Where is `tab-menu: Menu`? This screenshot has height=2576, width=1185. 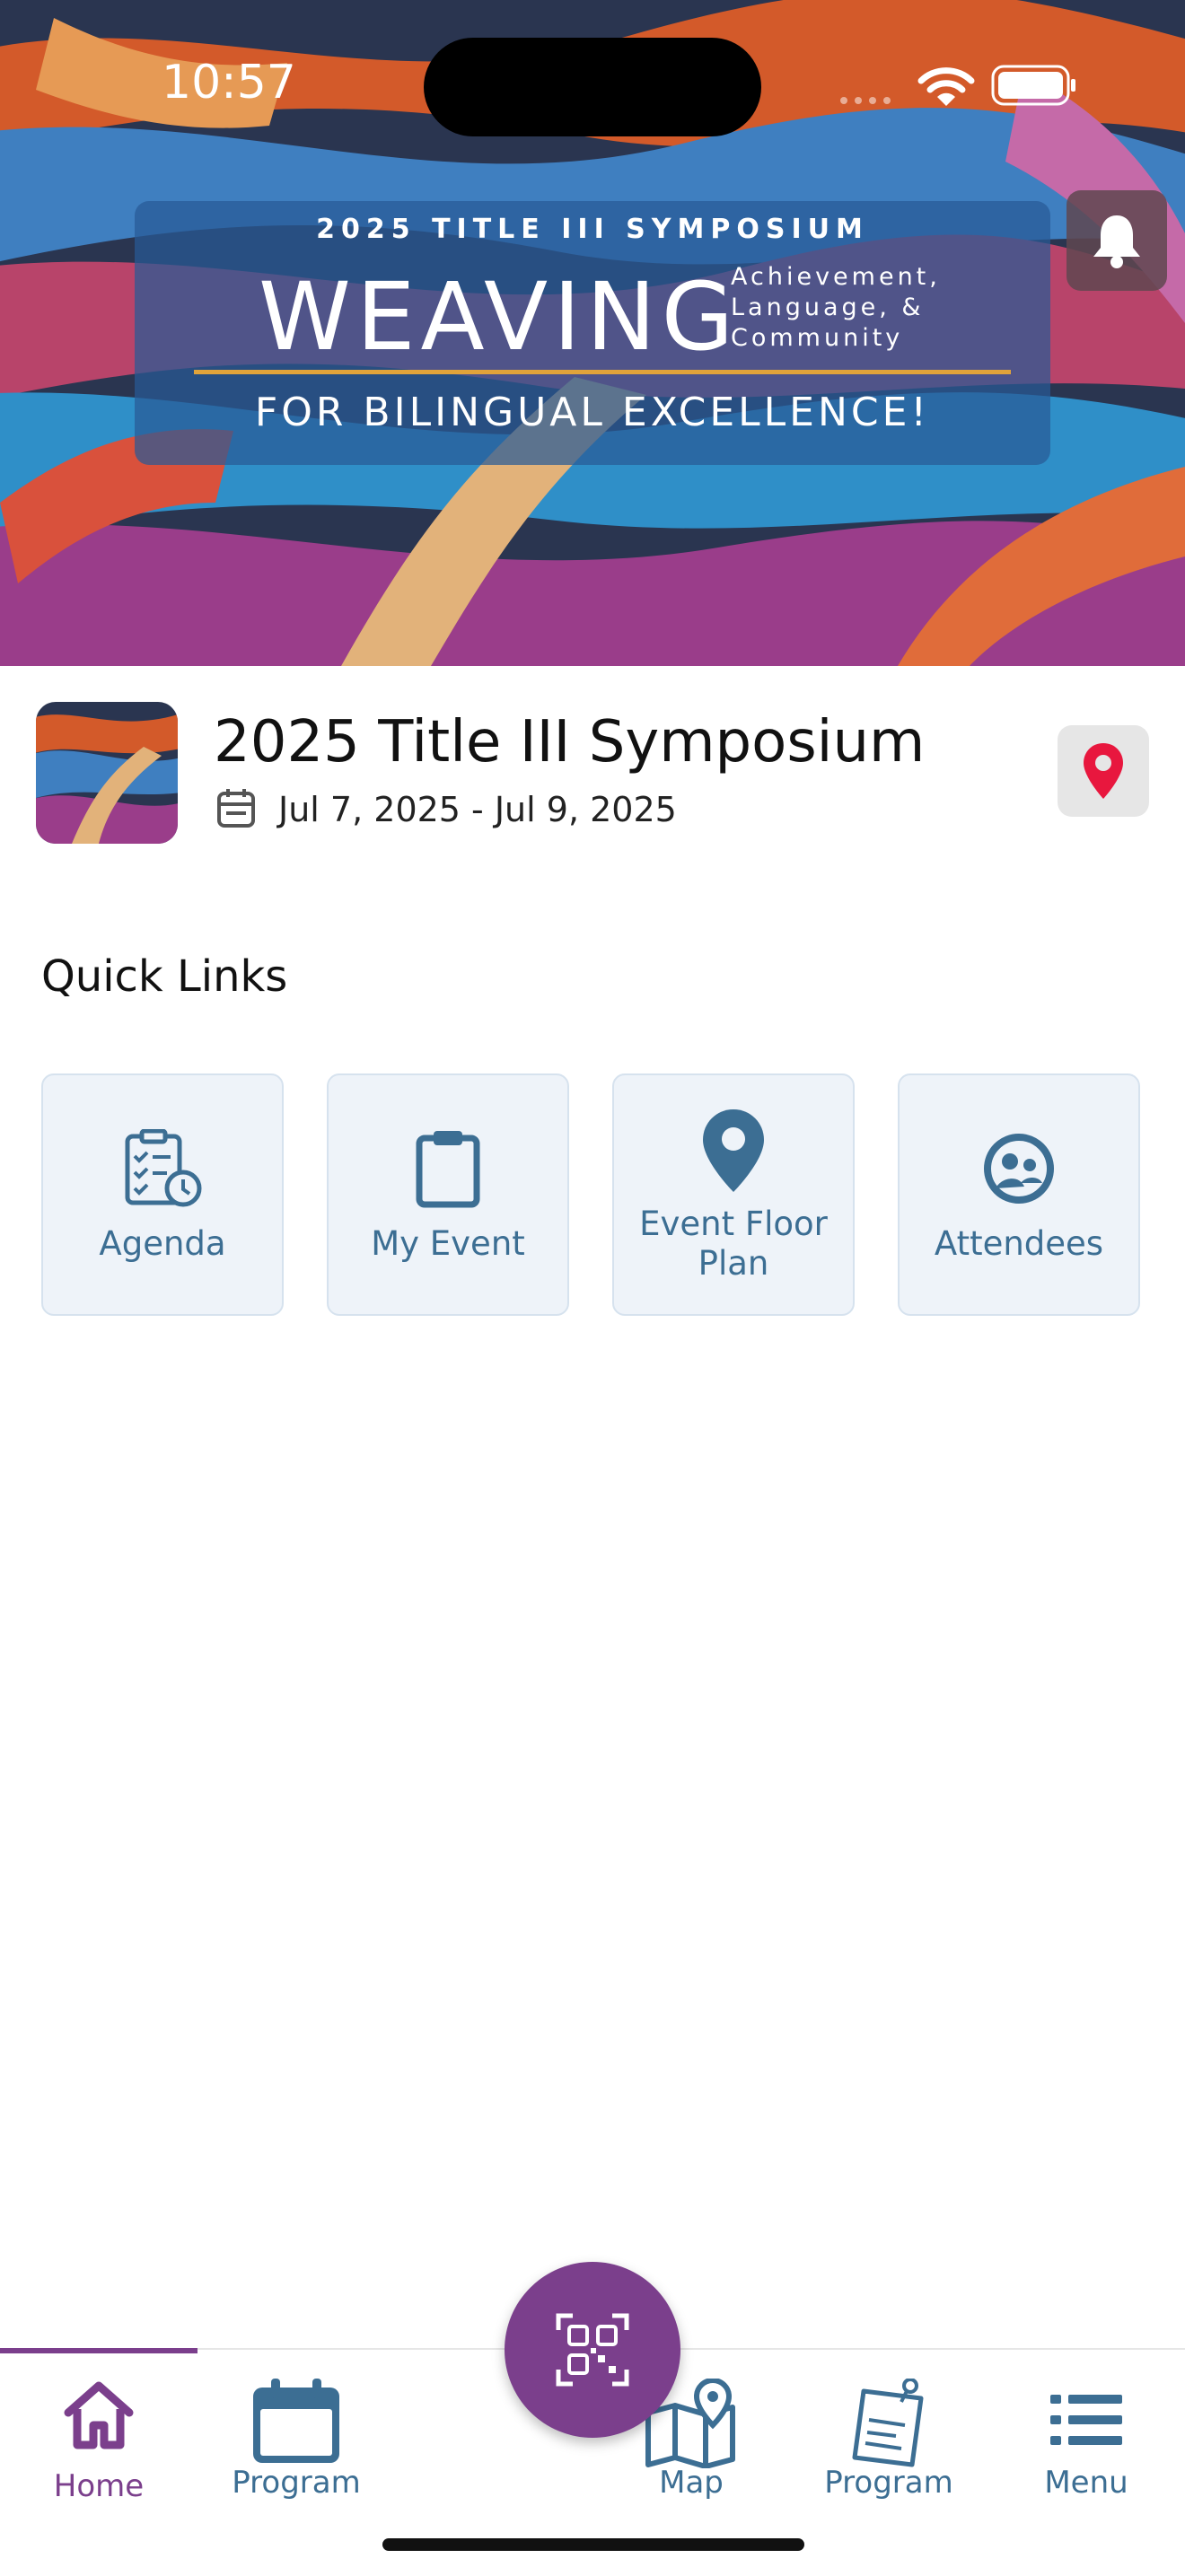 tab-menu: Menu is located at coordinates (1086, 2440).